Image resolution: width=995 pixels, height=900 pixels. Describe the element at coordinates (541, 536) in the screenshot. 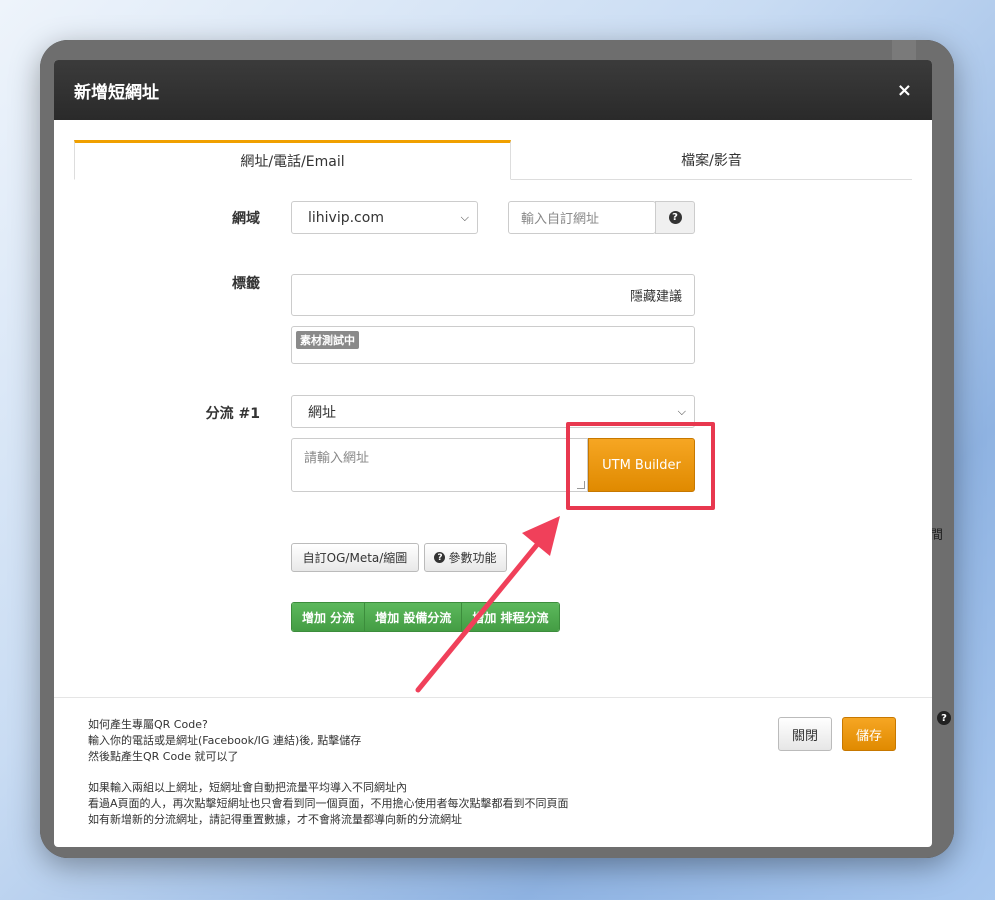

I see `arrow-head` at that location.